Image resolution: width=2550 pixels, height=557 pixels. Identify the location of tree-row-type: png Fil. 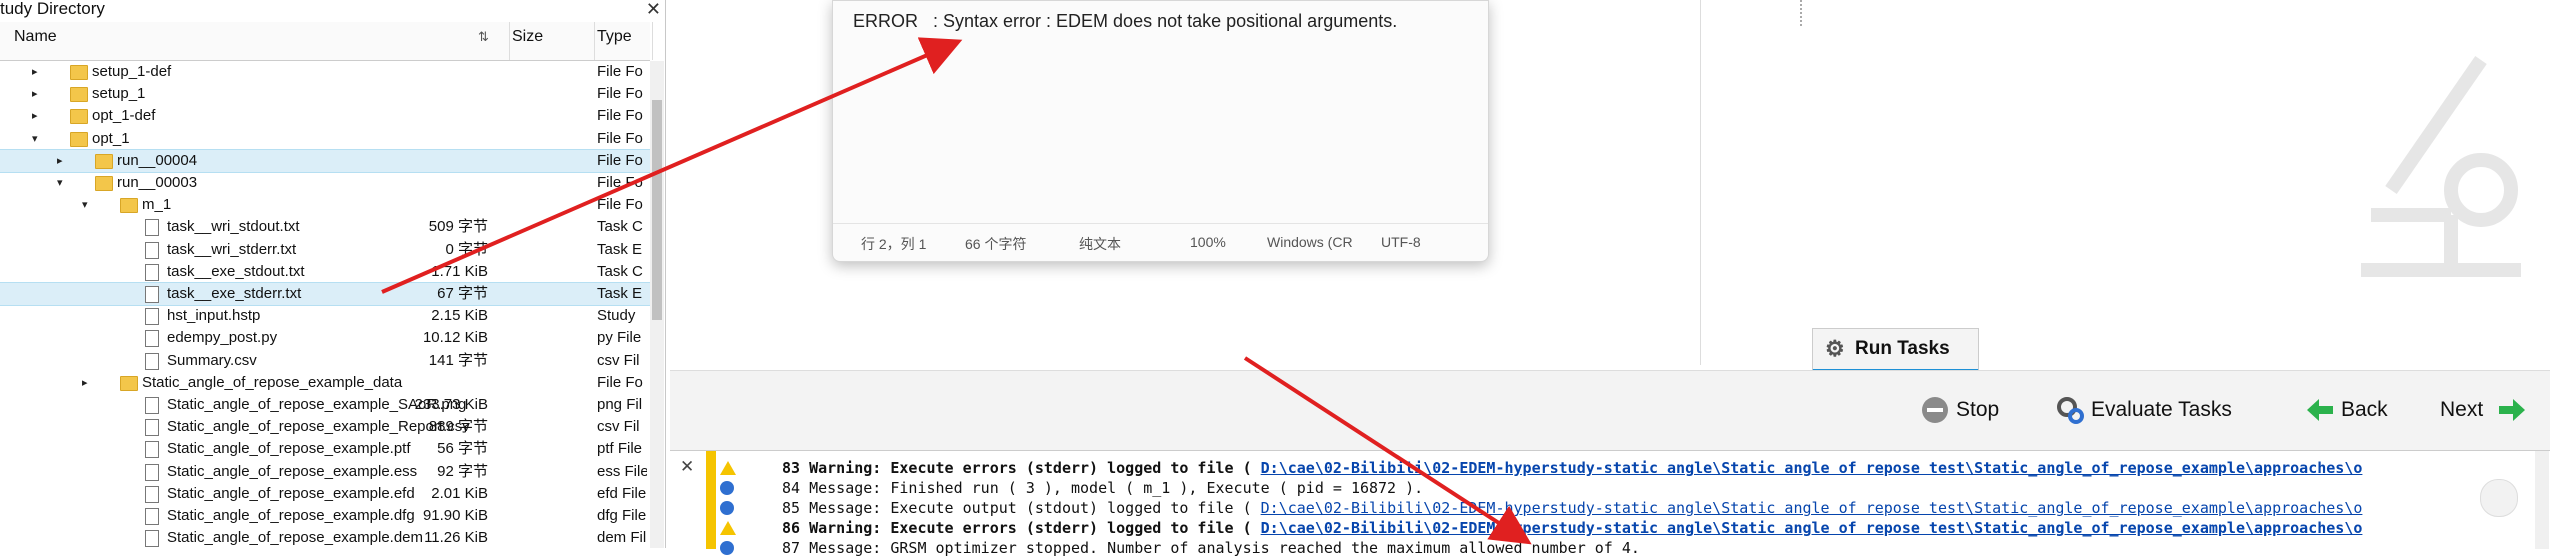
(620, 404).